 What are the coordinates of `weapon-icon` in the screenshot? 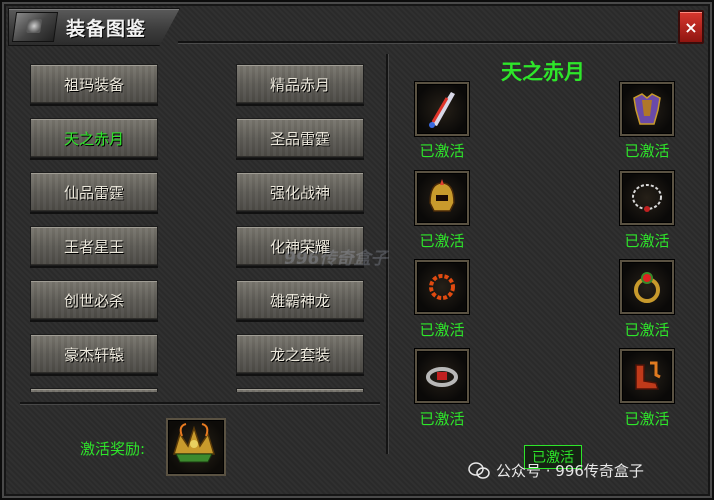 It's located at (442, 110).